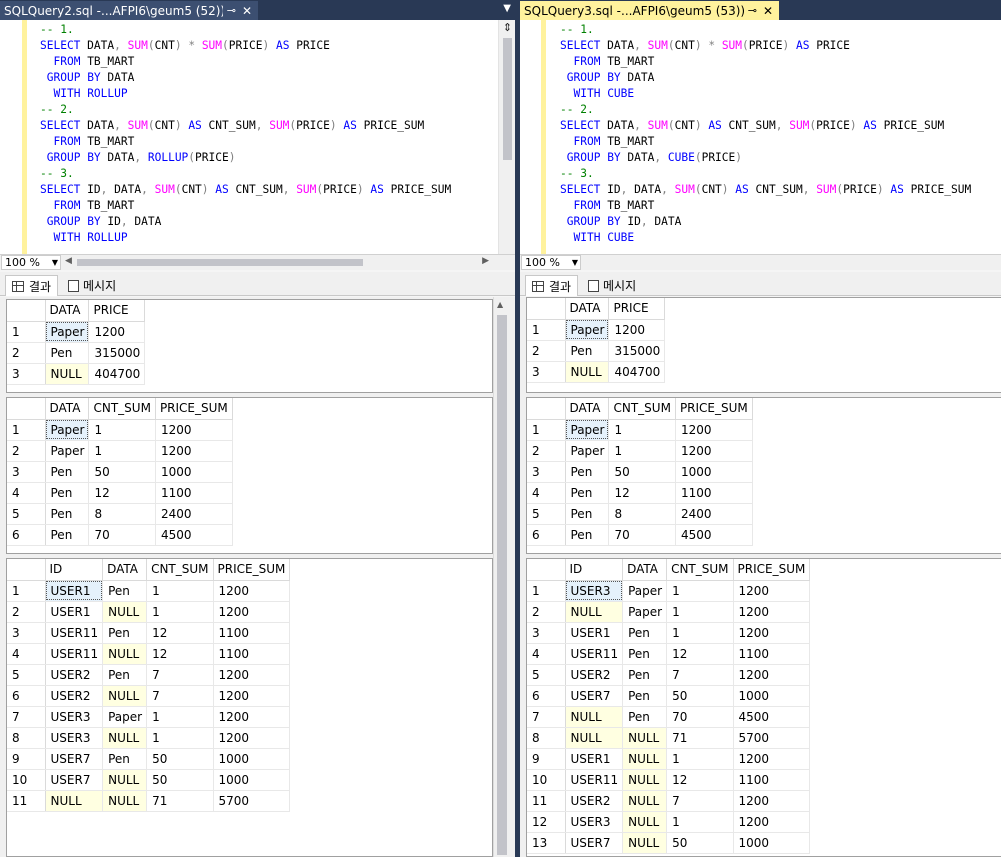 This screenshot has height=857, width=1001. I want to click on table-row: 3 USER1 Pen 1 1200, so click(669, 633).